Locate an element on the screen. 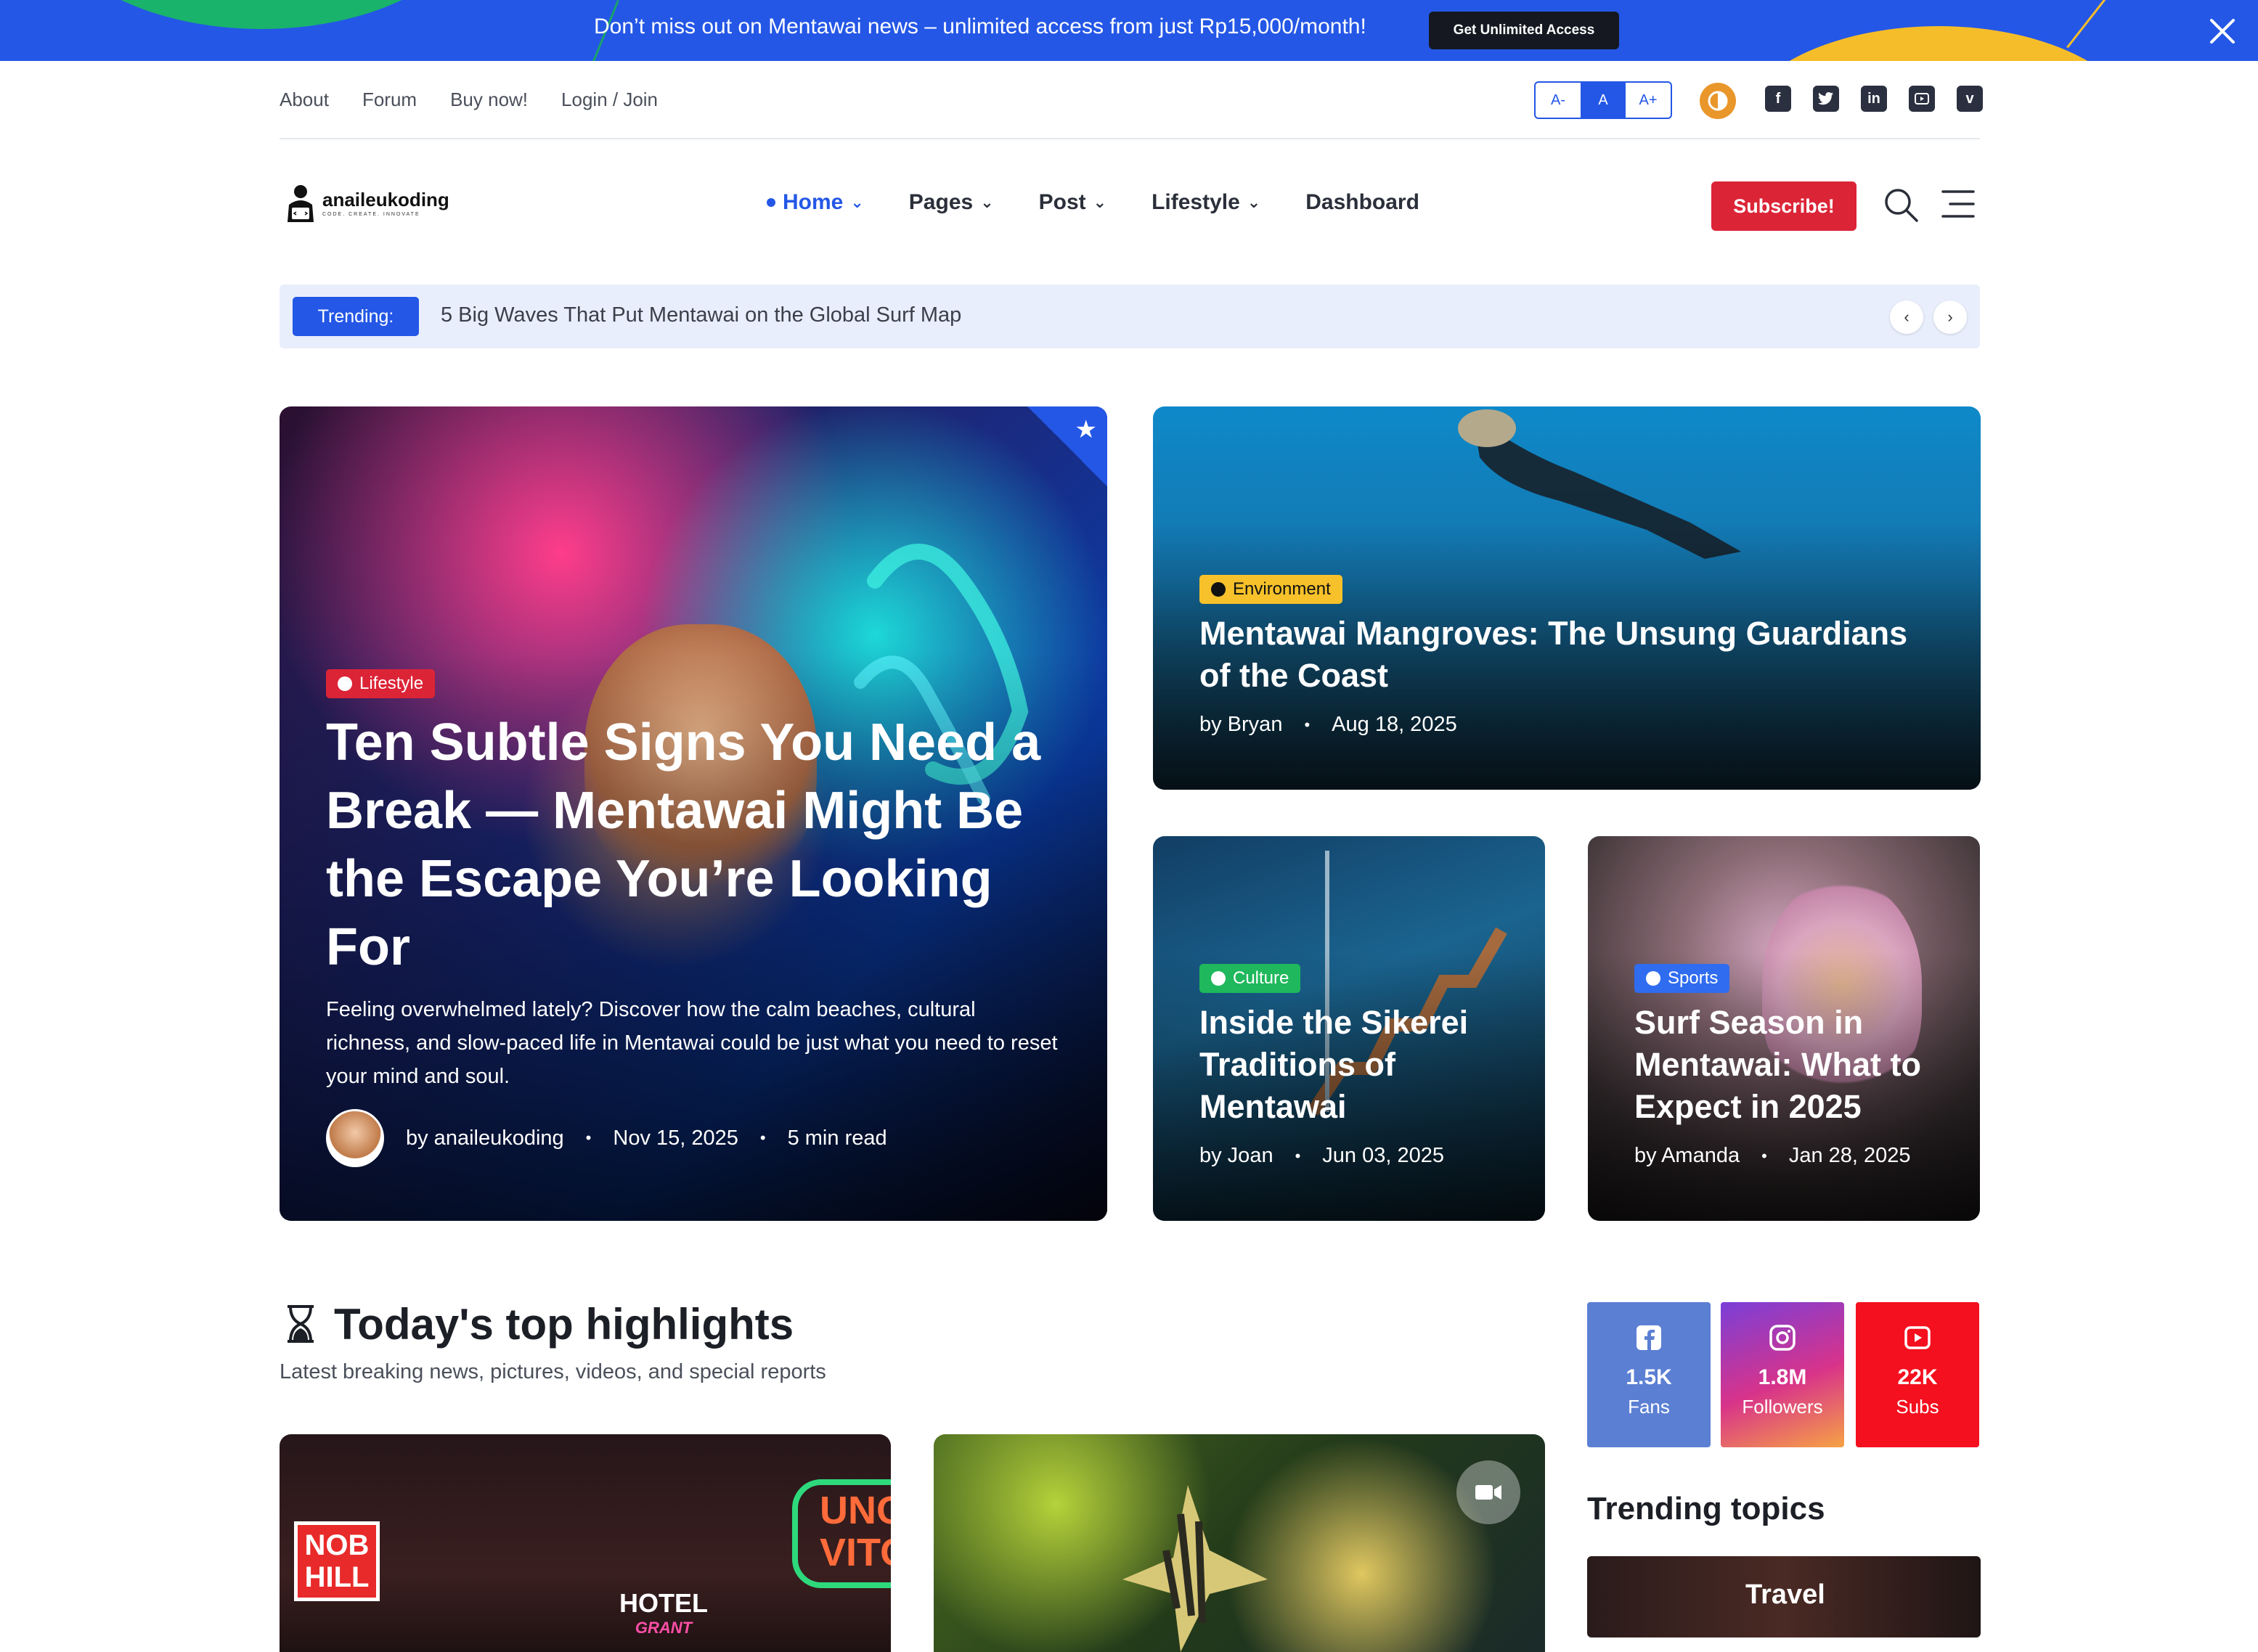  nav-pages-label: Pages is located at coordinates (941, 202).